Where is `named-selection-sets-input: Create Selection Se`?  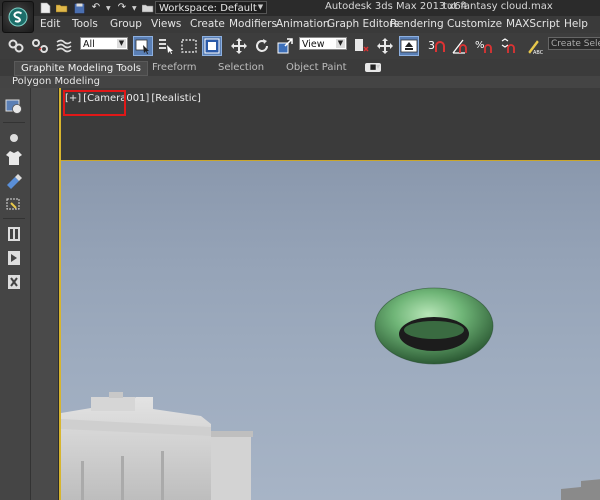 named-selection-sets-input: Create Selection Se is located at coordinates (574, 43).